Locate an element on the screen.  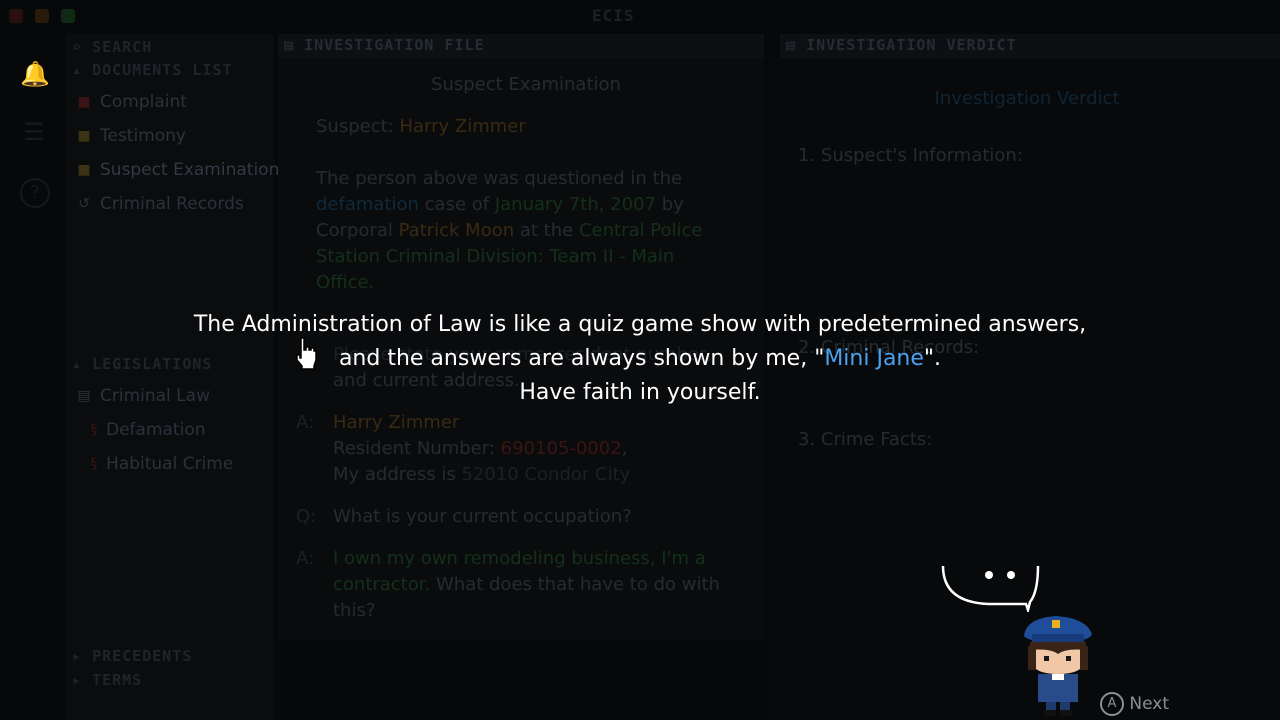
officer-name: Patrick Moon is located at coordinates (456, 230).